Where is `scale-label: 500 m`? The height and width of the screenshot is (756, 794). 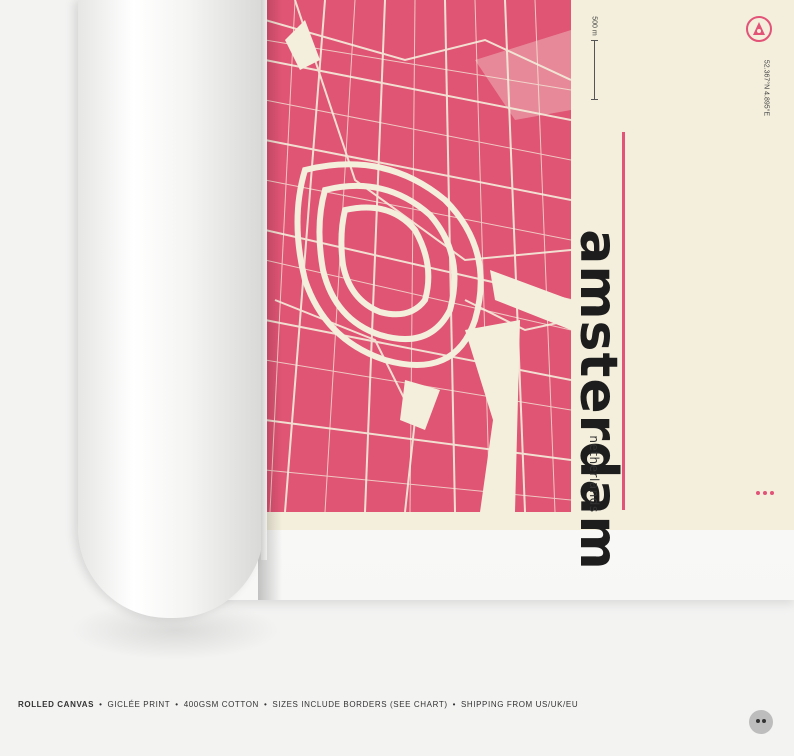 scale-label: 500 m is located at coordinates (594, 26).